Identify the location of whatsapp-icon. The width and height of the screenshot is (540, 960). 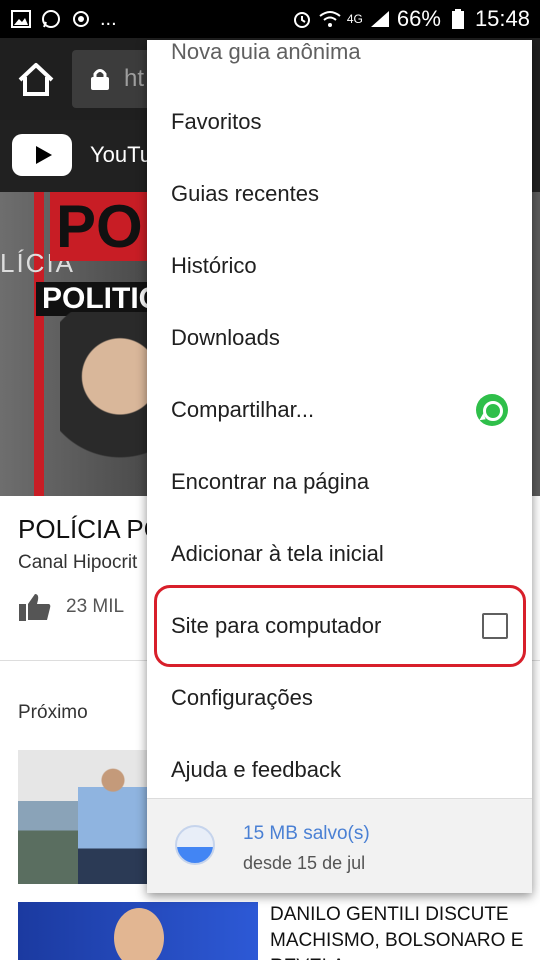
(51, 19).